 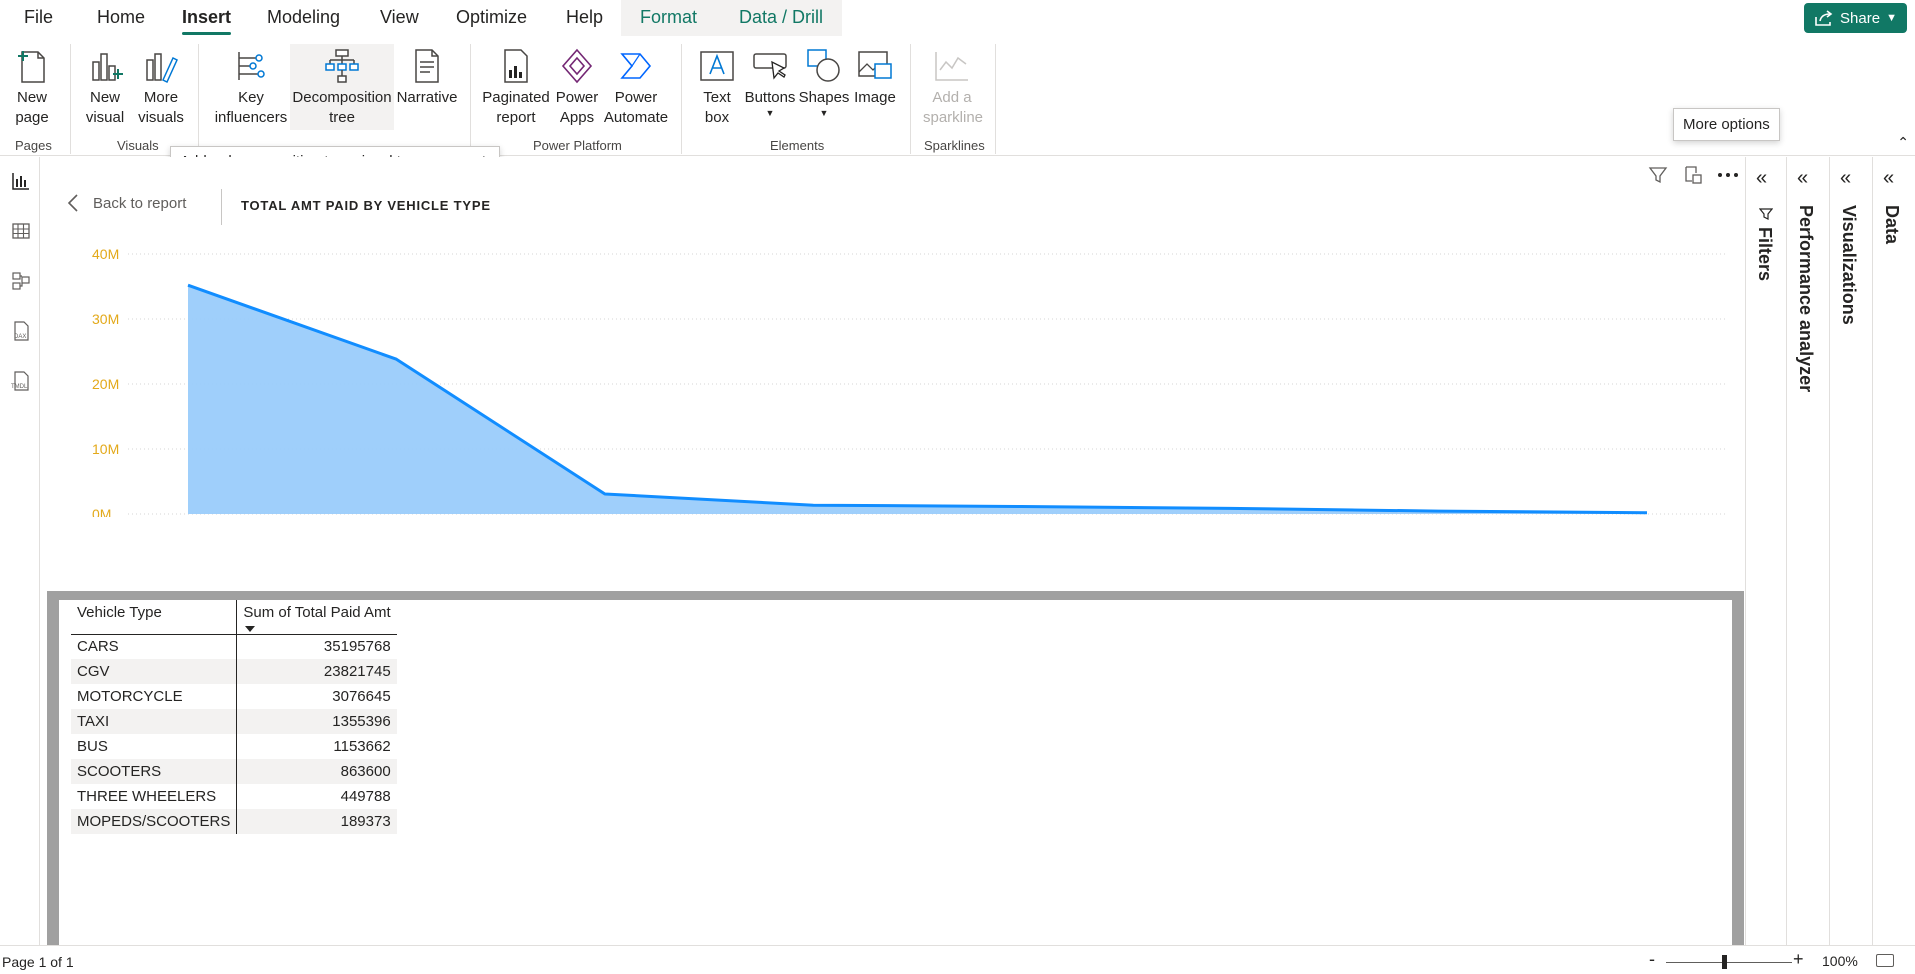 What do you see at coordinates (357, 647) in the screenshot?
I see `cell-total-paid: 35195768` at bounding box center [357, 647].